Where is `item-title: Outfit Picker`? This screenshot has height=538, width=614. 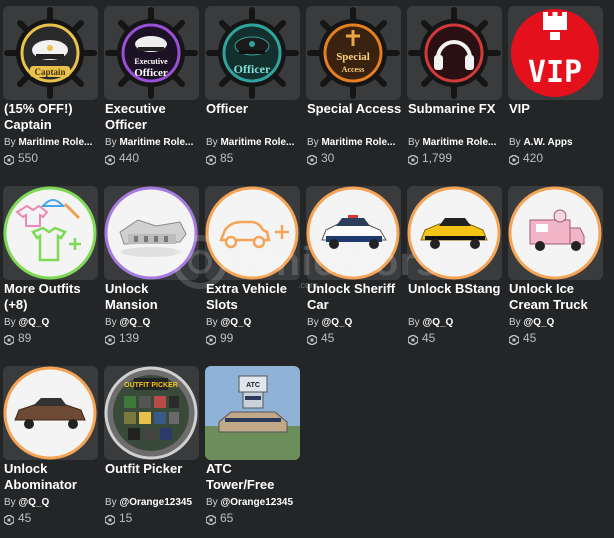 item-title: Outfit Picker is located at coordinates (153, 469).